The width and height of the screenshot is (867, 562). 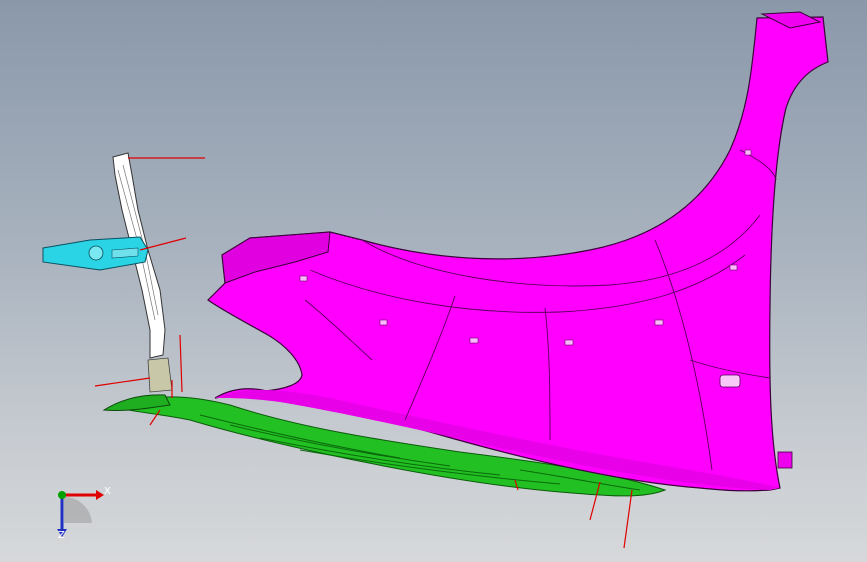 What do you see at coordinates (78, 509) in the screenshot?
I see `triad-shadow` at bounding box center [78, 509].